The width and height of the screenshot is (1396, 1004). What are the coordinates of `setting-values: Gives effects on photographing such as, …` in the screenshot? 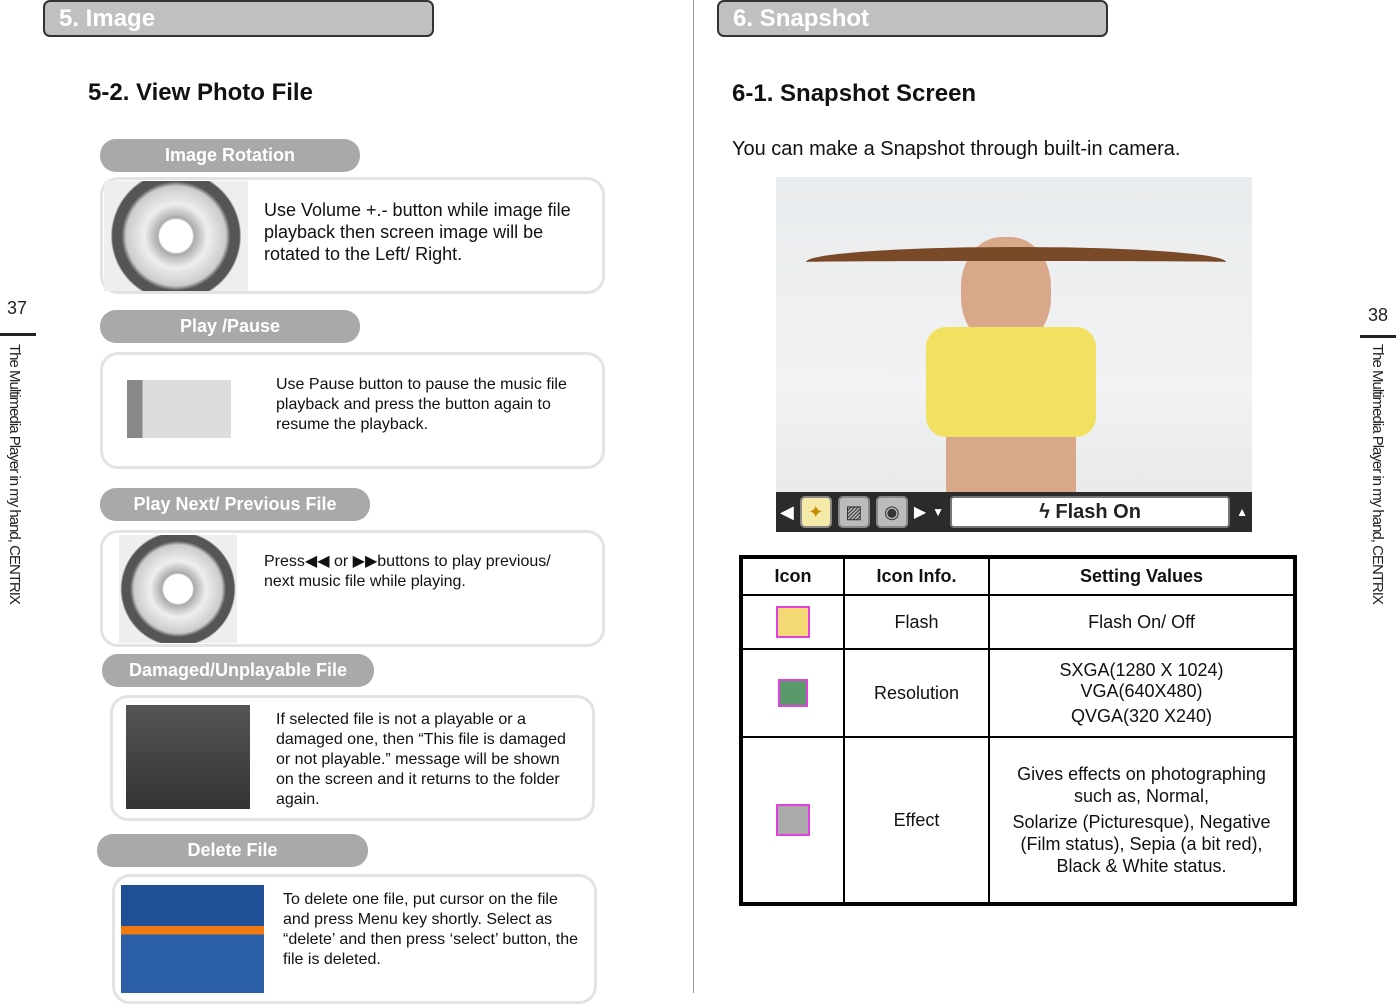 It's located at (1142, 820).